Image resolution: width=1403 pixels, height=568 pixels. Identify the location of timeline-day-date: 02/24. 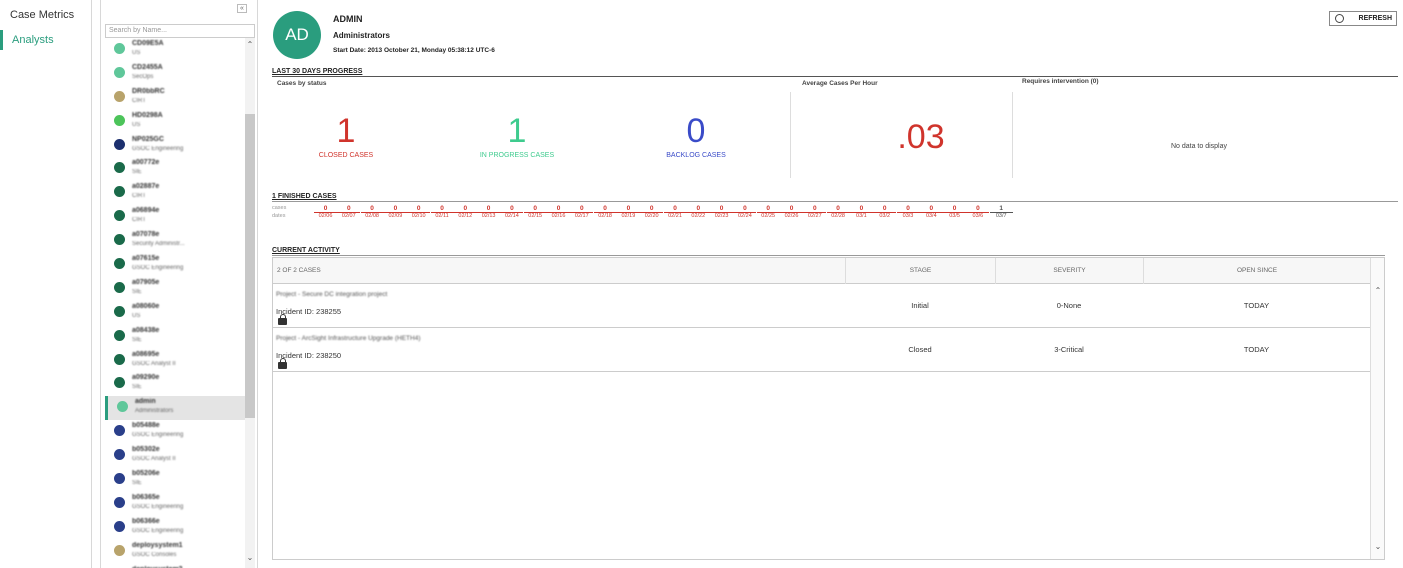
(745, 216).